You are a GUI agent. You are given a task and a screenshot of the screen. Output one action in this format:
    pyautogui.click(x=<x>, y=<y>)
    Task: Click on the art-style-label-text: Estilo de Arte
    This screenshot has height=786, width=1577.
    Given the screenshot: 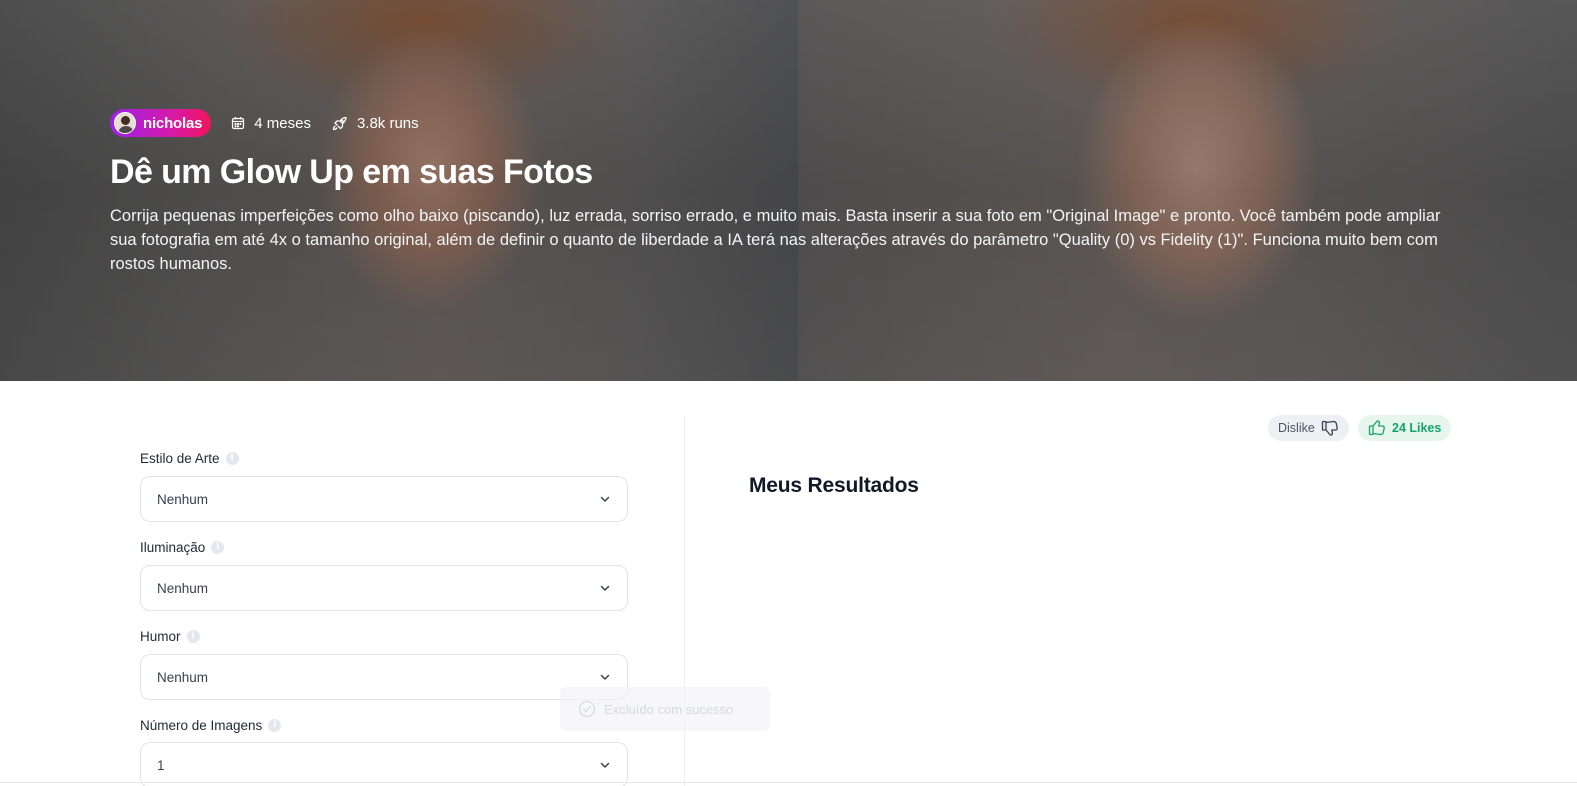 What is the action you would take?
    pyautogui.click(x=180, y=458)
    